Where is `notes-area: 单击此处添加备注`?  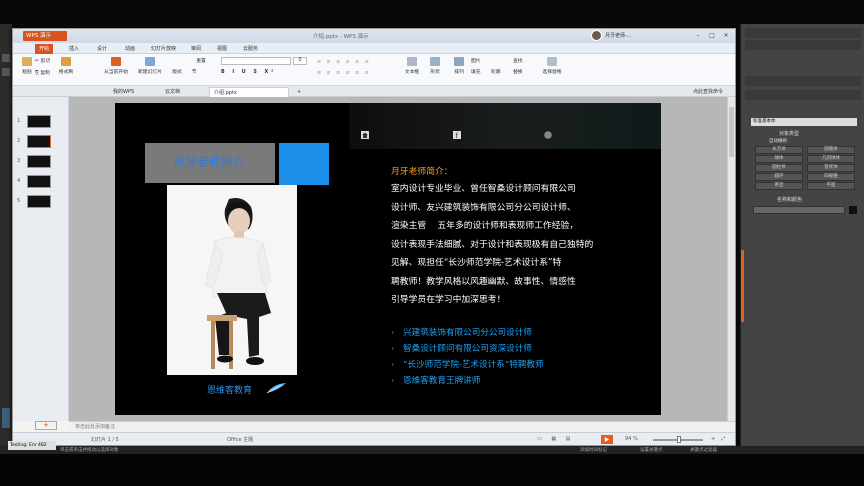
notes-area: 单击此处添加备注 is located at coordinates (402, 426).